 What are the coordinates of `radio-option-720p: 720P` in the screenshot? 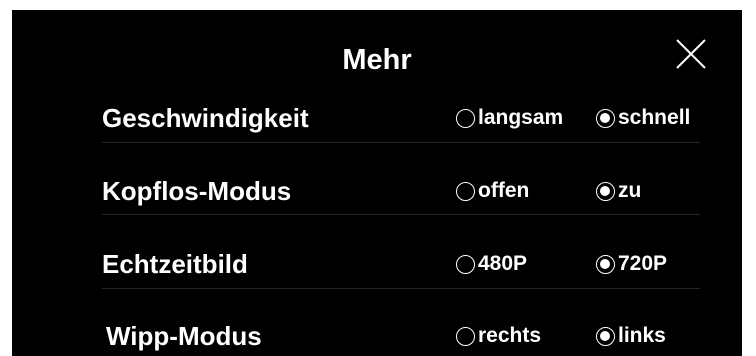 It's located at (631, 264).